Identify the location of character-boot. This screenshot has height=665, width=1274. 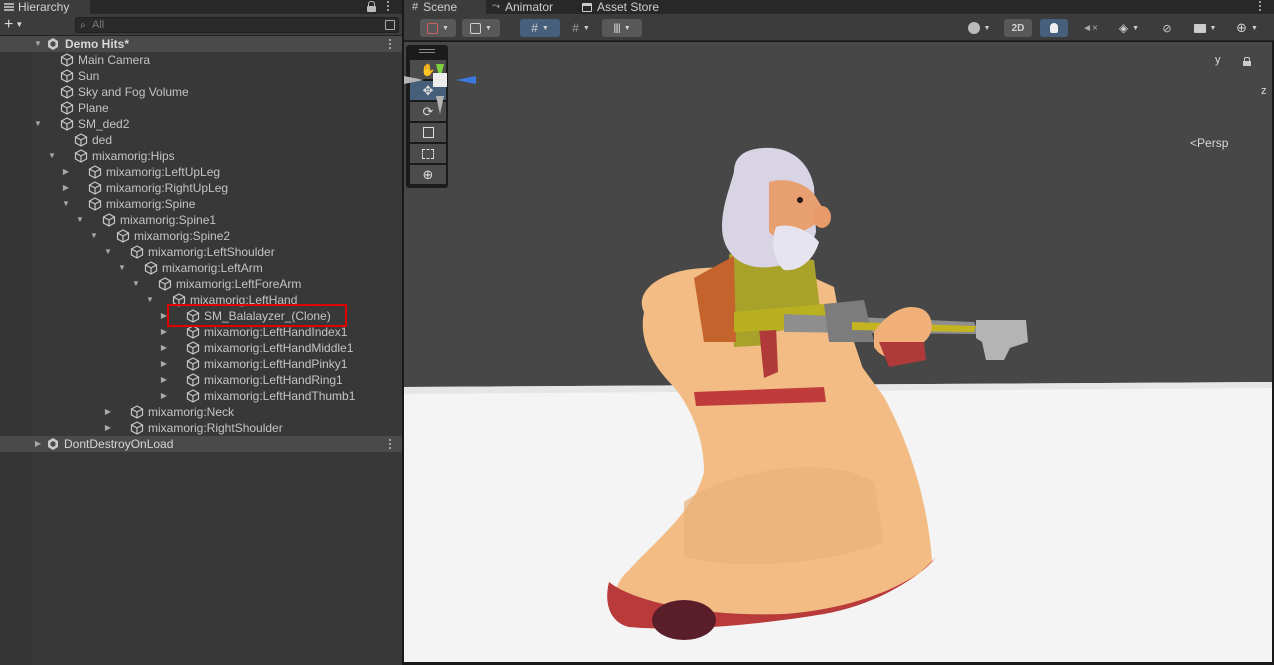
(684, 620).